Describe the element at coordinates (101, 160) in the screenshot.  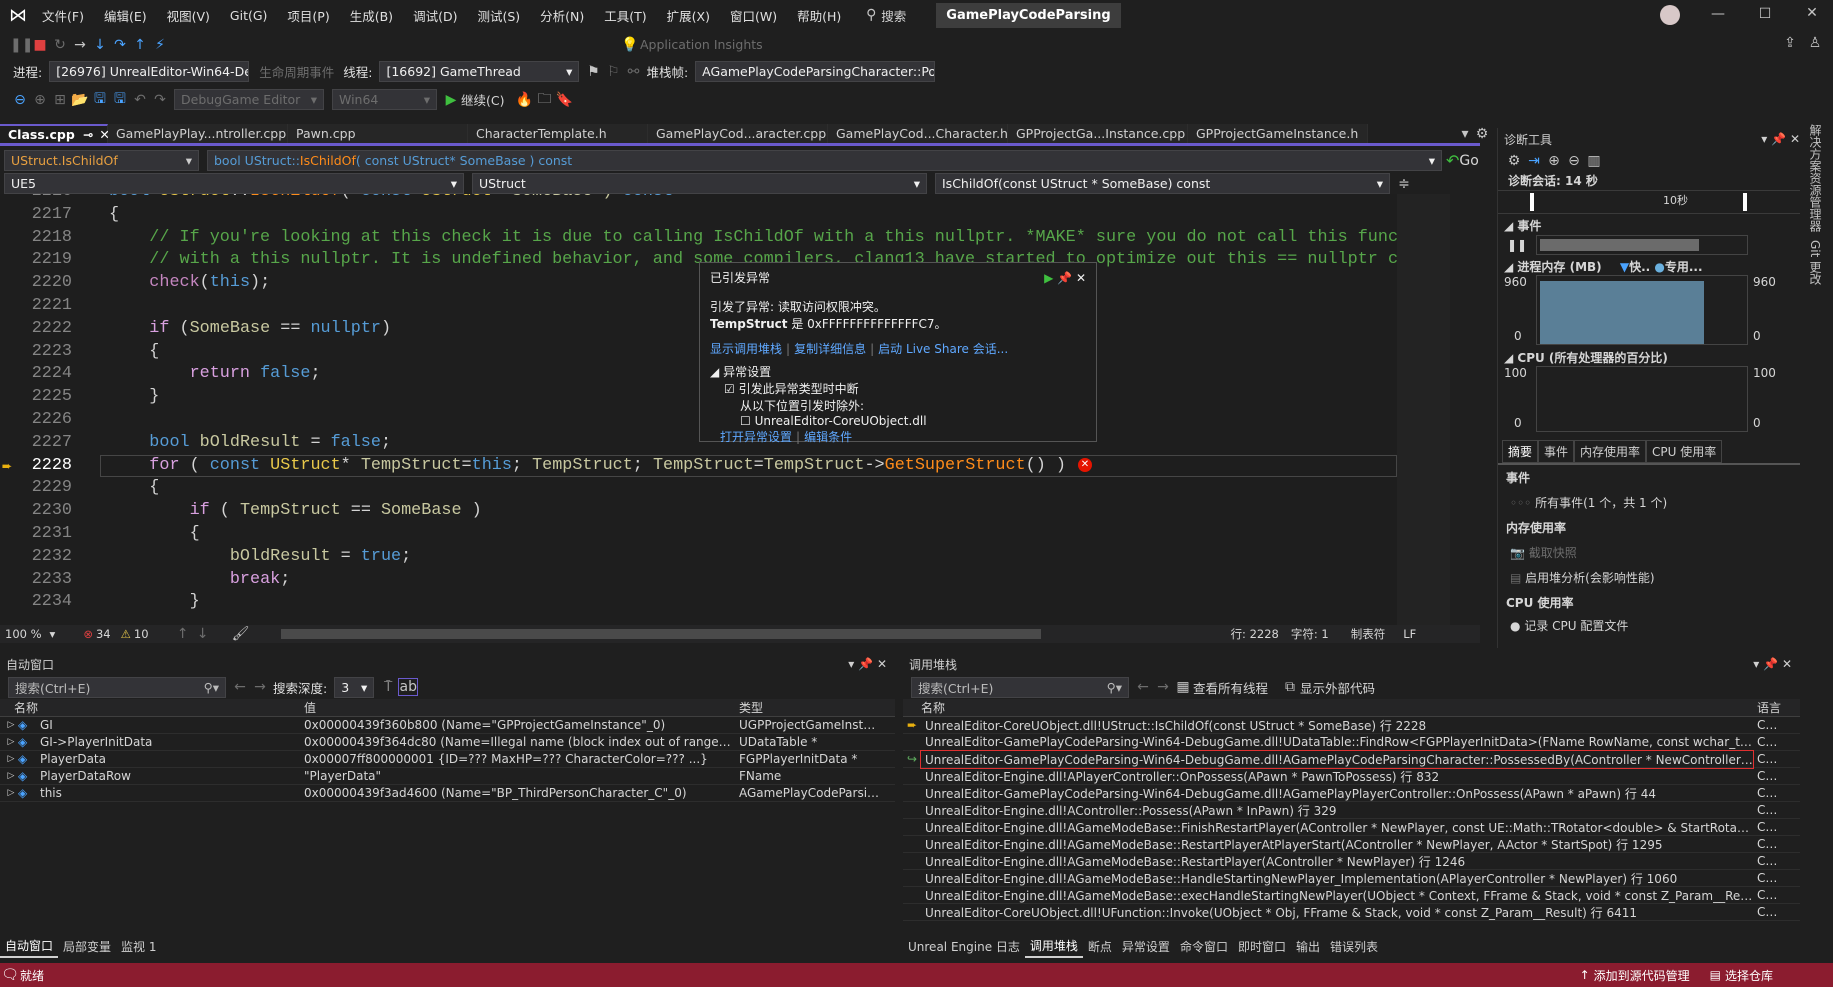
I see `scope-dropdown: UStruct.IsChildOf ▾` at that location.